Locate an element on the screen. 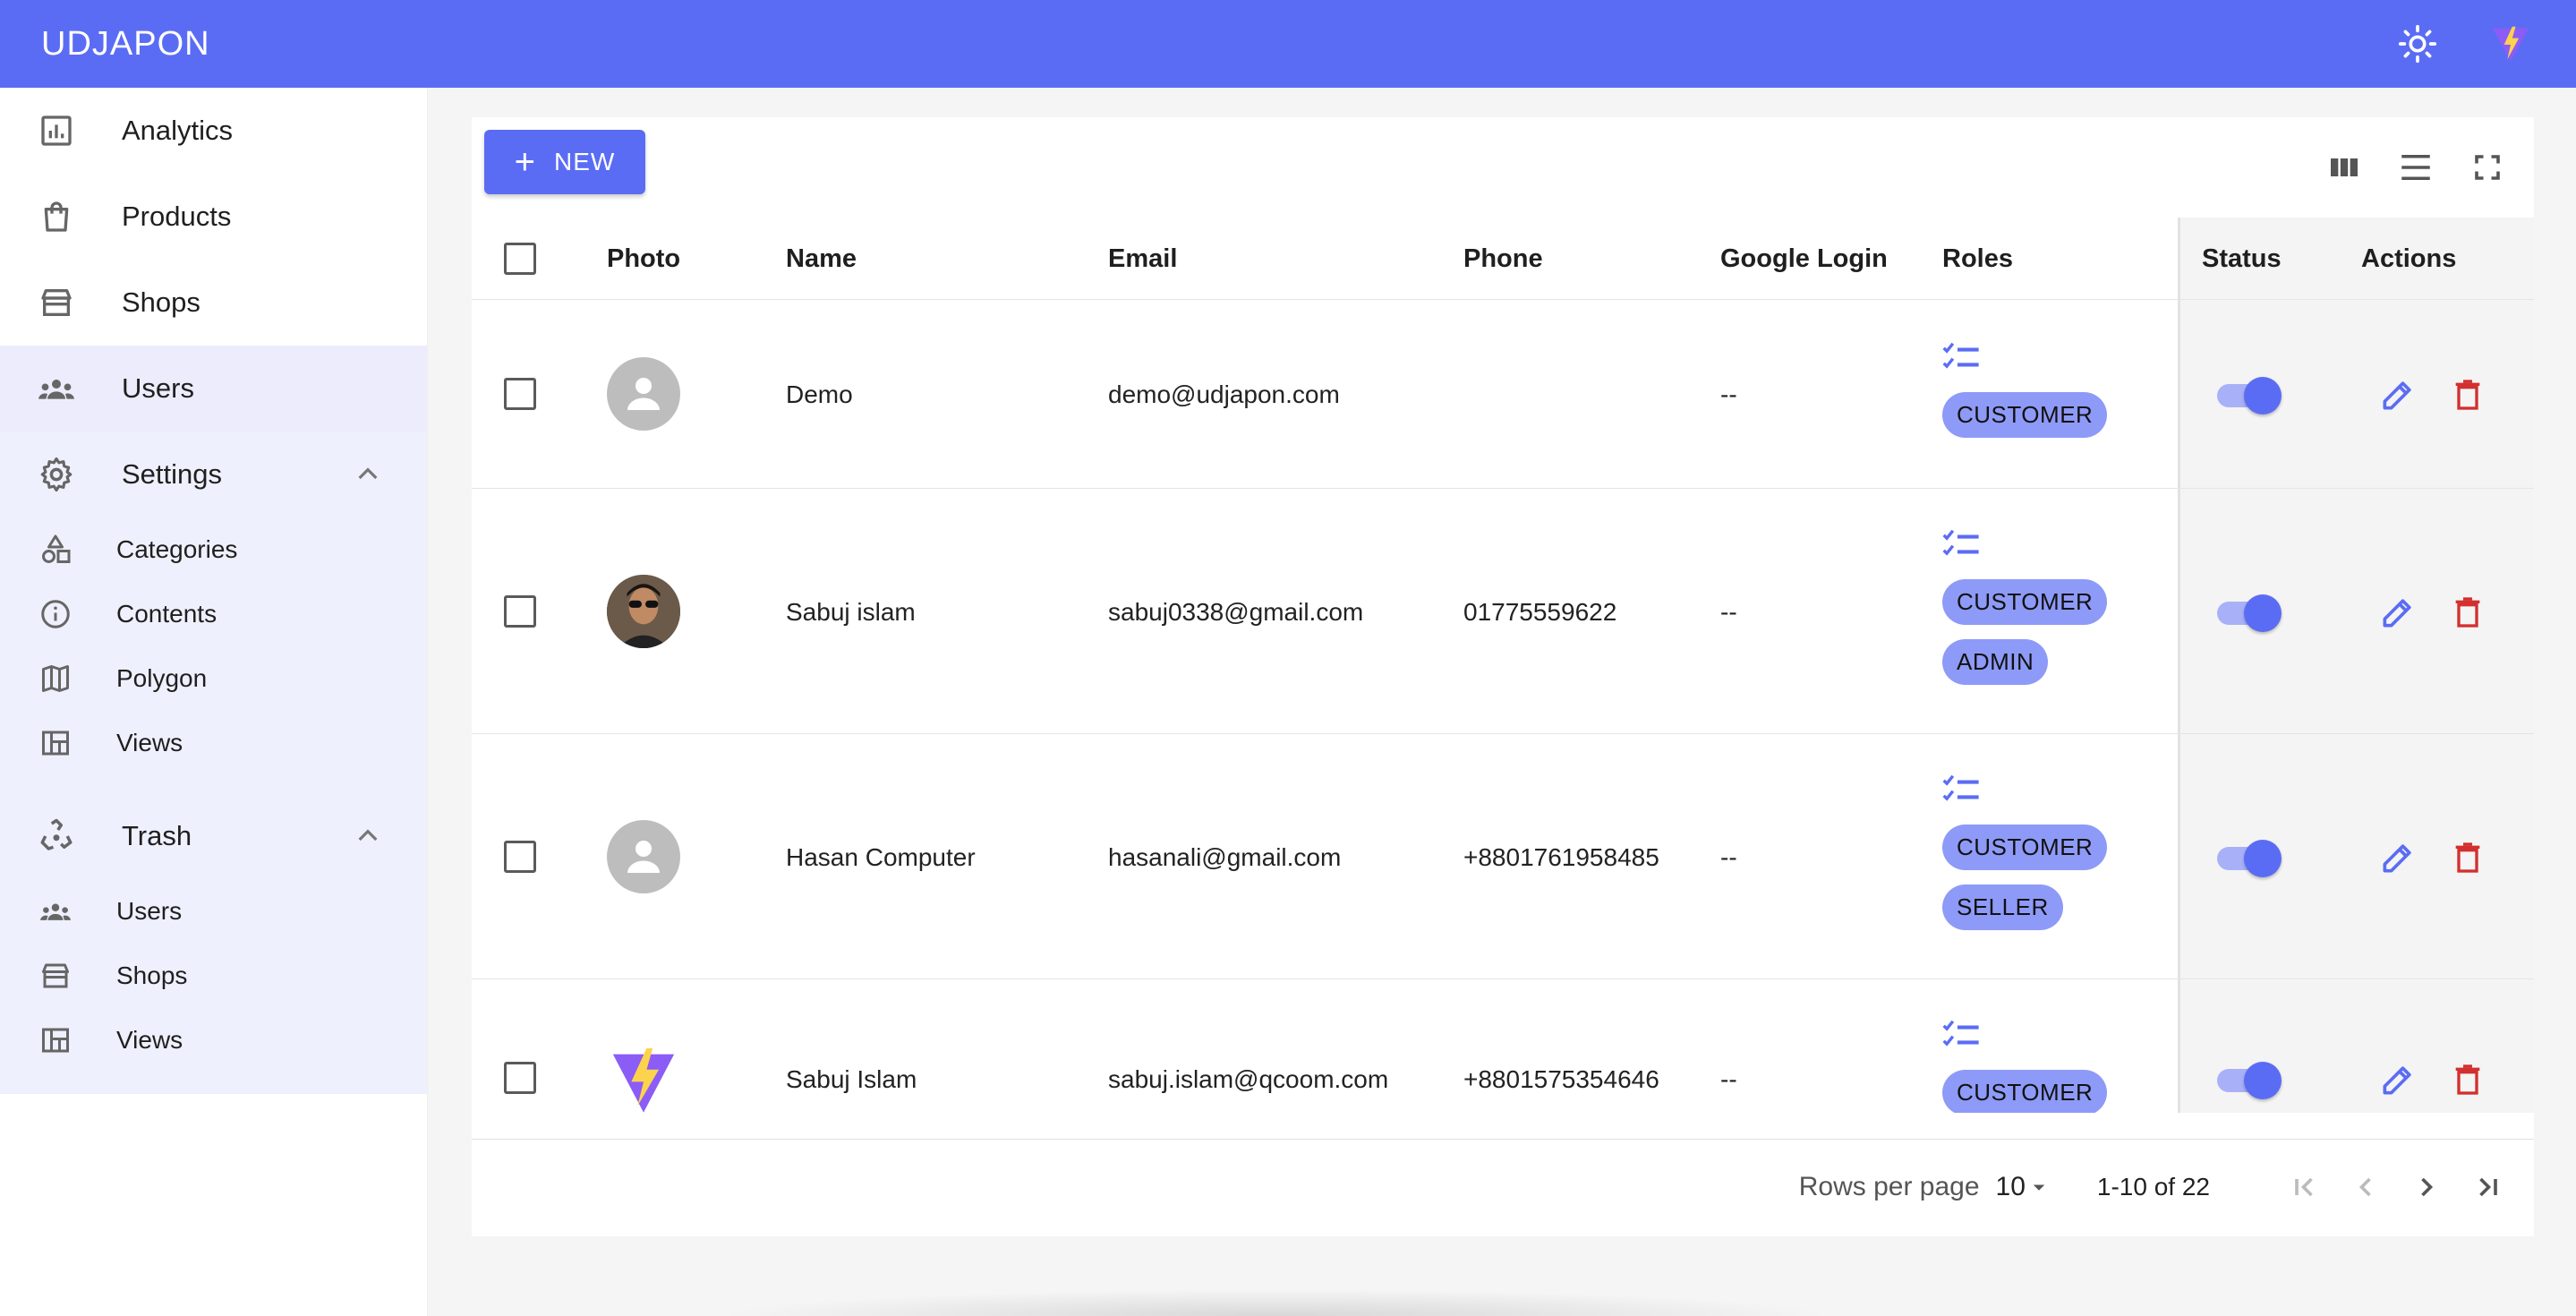 The height and width of the screenshot is (1316, 2576). trash-group: Trash Users Shops Views is located at coordinates (213, 943).